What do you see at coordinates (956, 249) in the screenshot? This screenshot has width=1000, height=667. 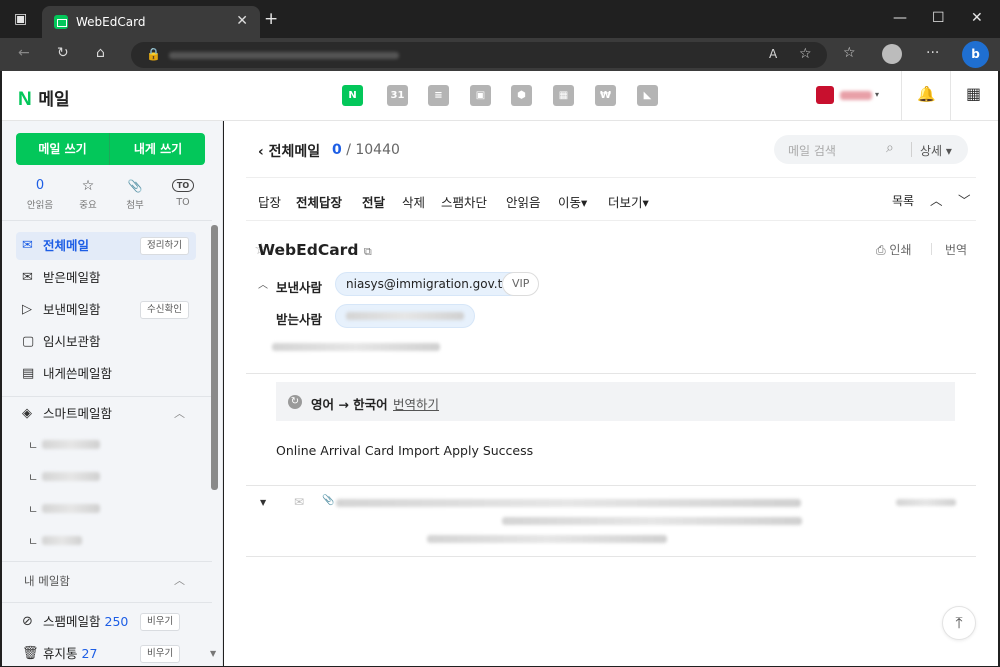 I see `translate-button: 번역` at bounding box center [956, 249].